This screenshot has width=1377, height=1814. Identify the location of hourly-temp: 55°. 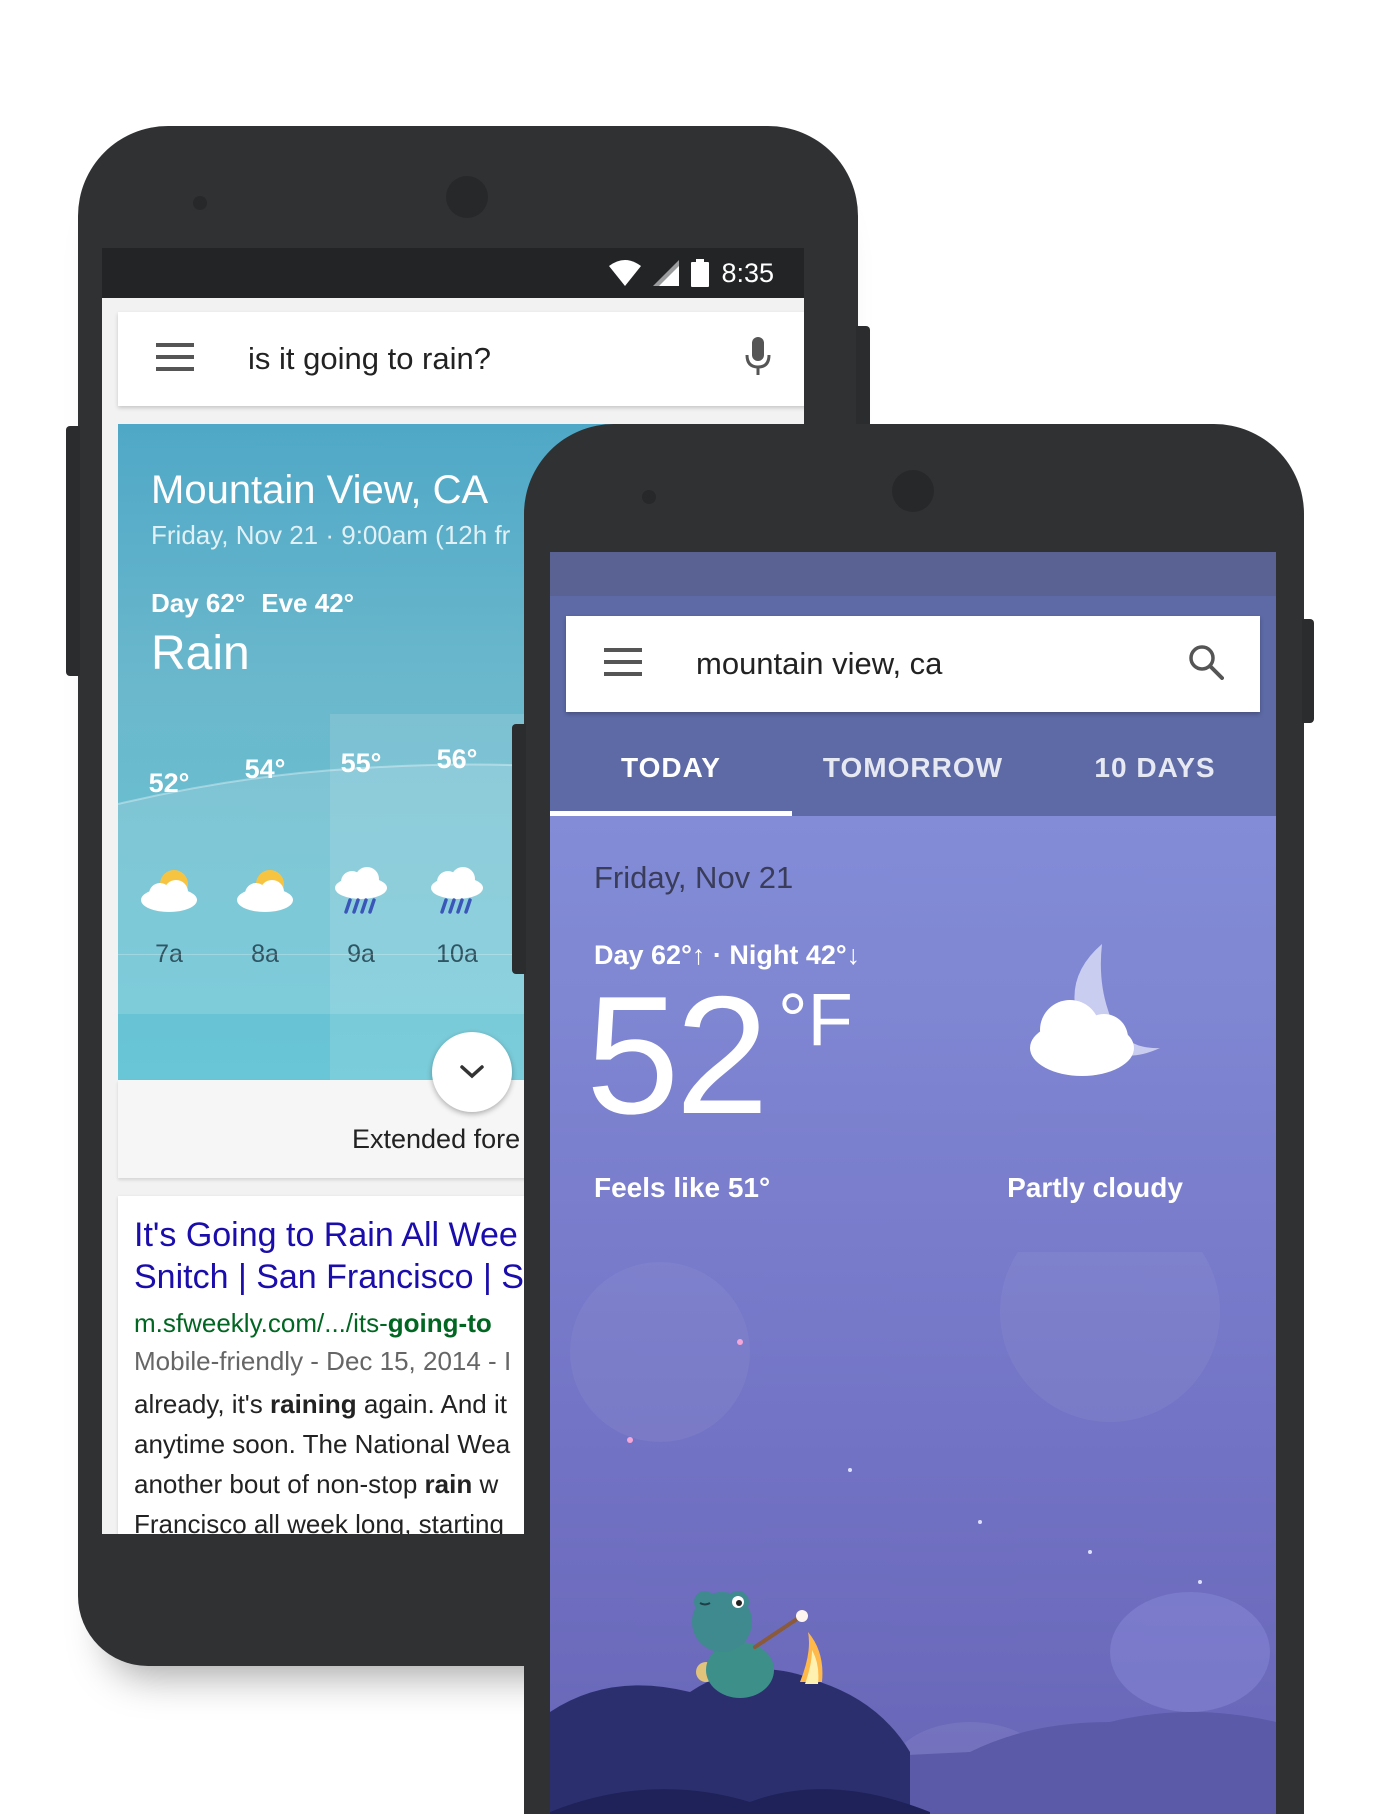
(361, 763).